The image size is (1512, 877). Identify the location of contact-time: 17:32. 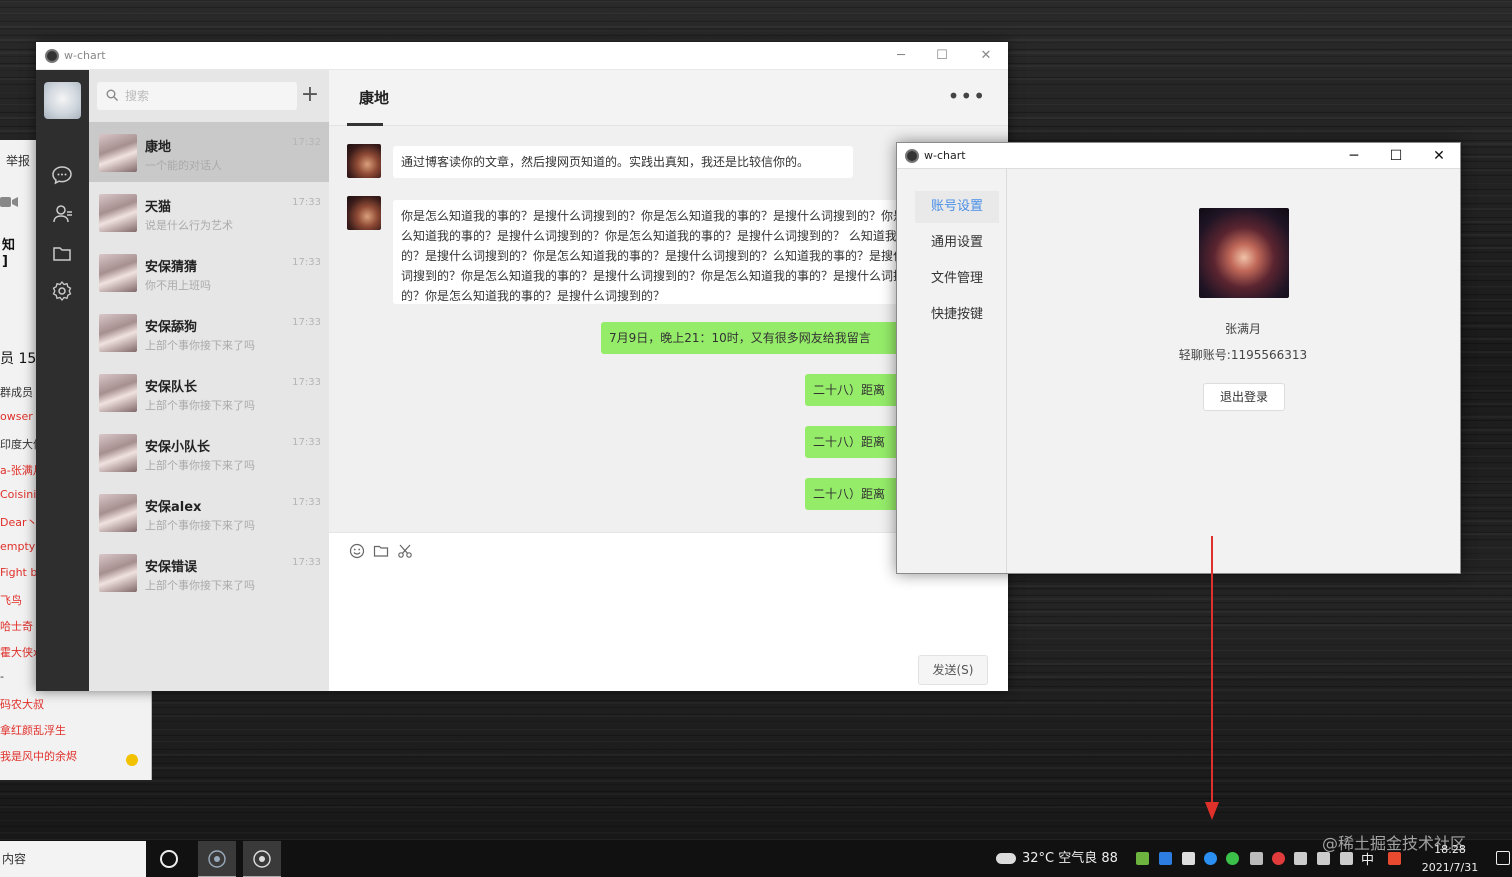
(306, 142).